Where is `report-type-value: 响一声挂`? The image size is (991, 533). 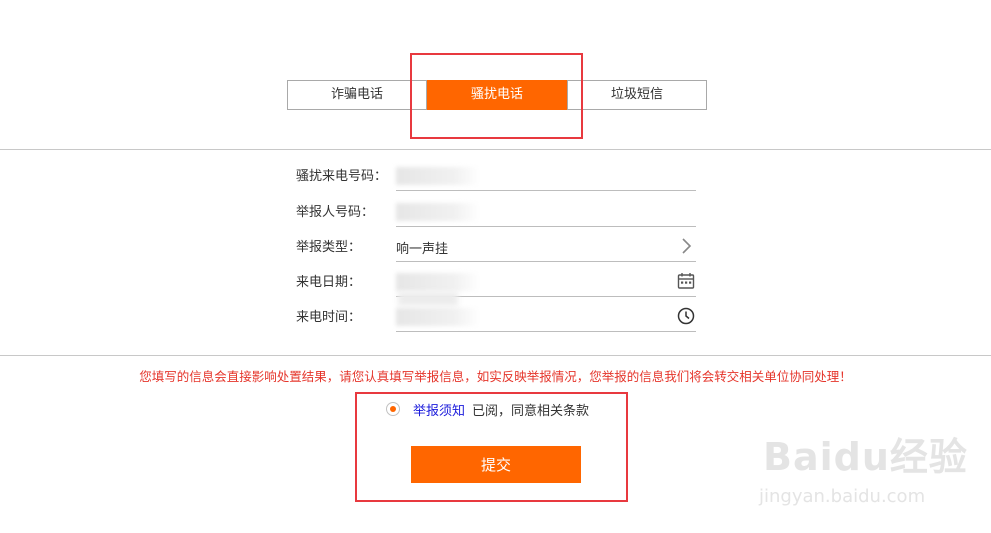
report-type-value: 响一声挂 is located at coordinates (422, 249).